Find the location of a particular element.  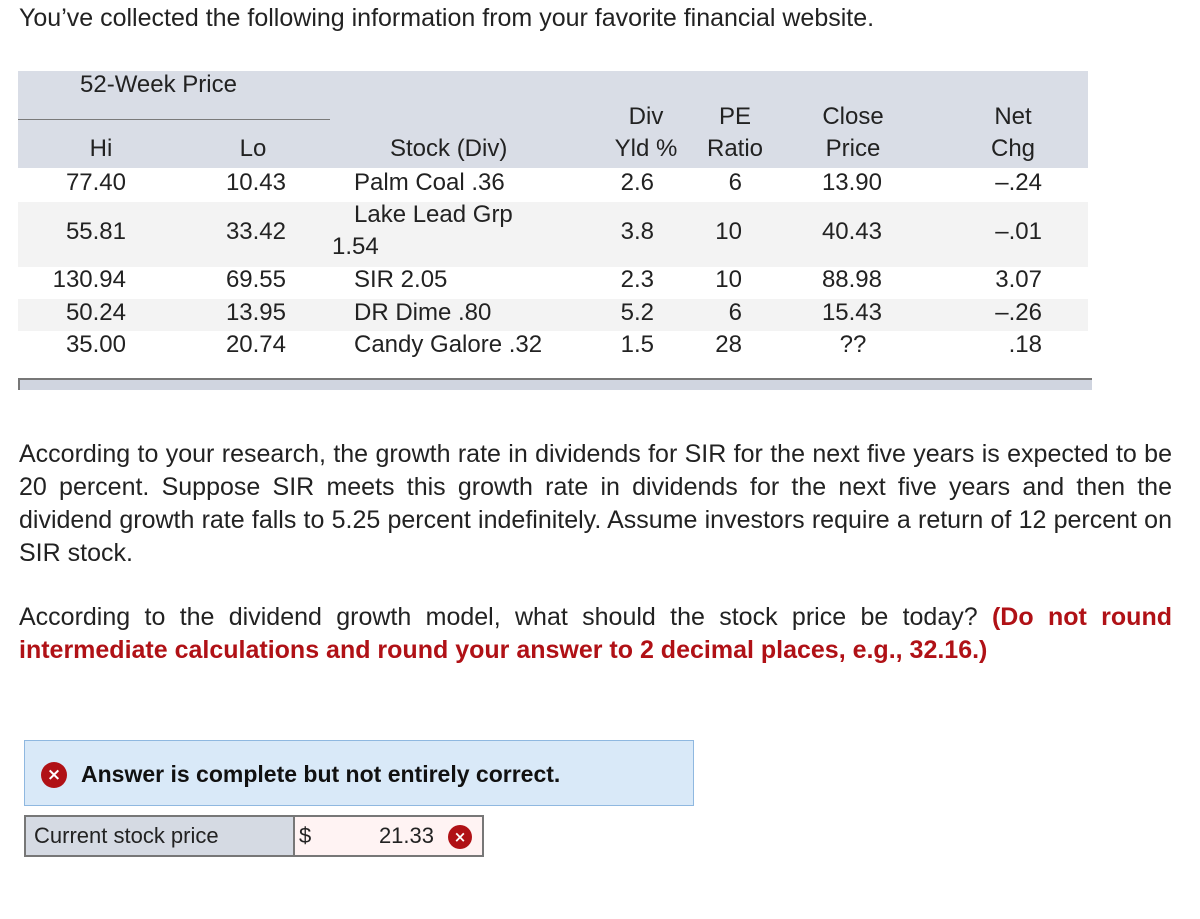

cell-net: 3.07 is located at coordinates (1018, 279).